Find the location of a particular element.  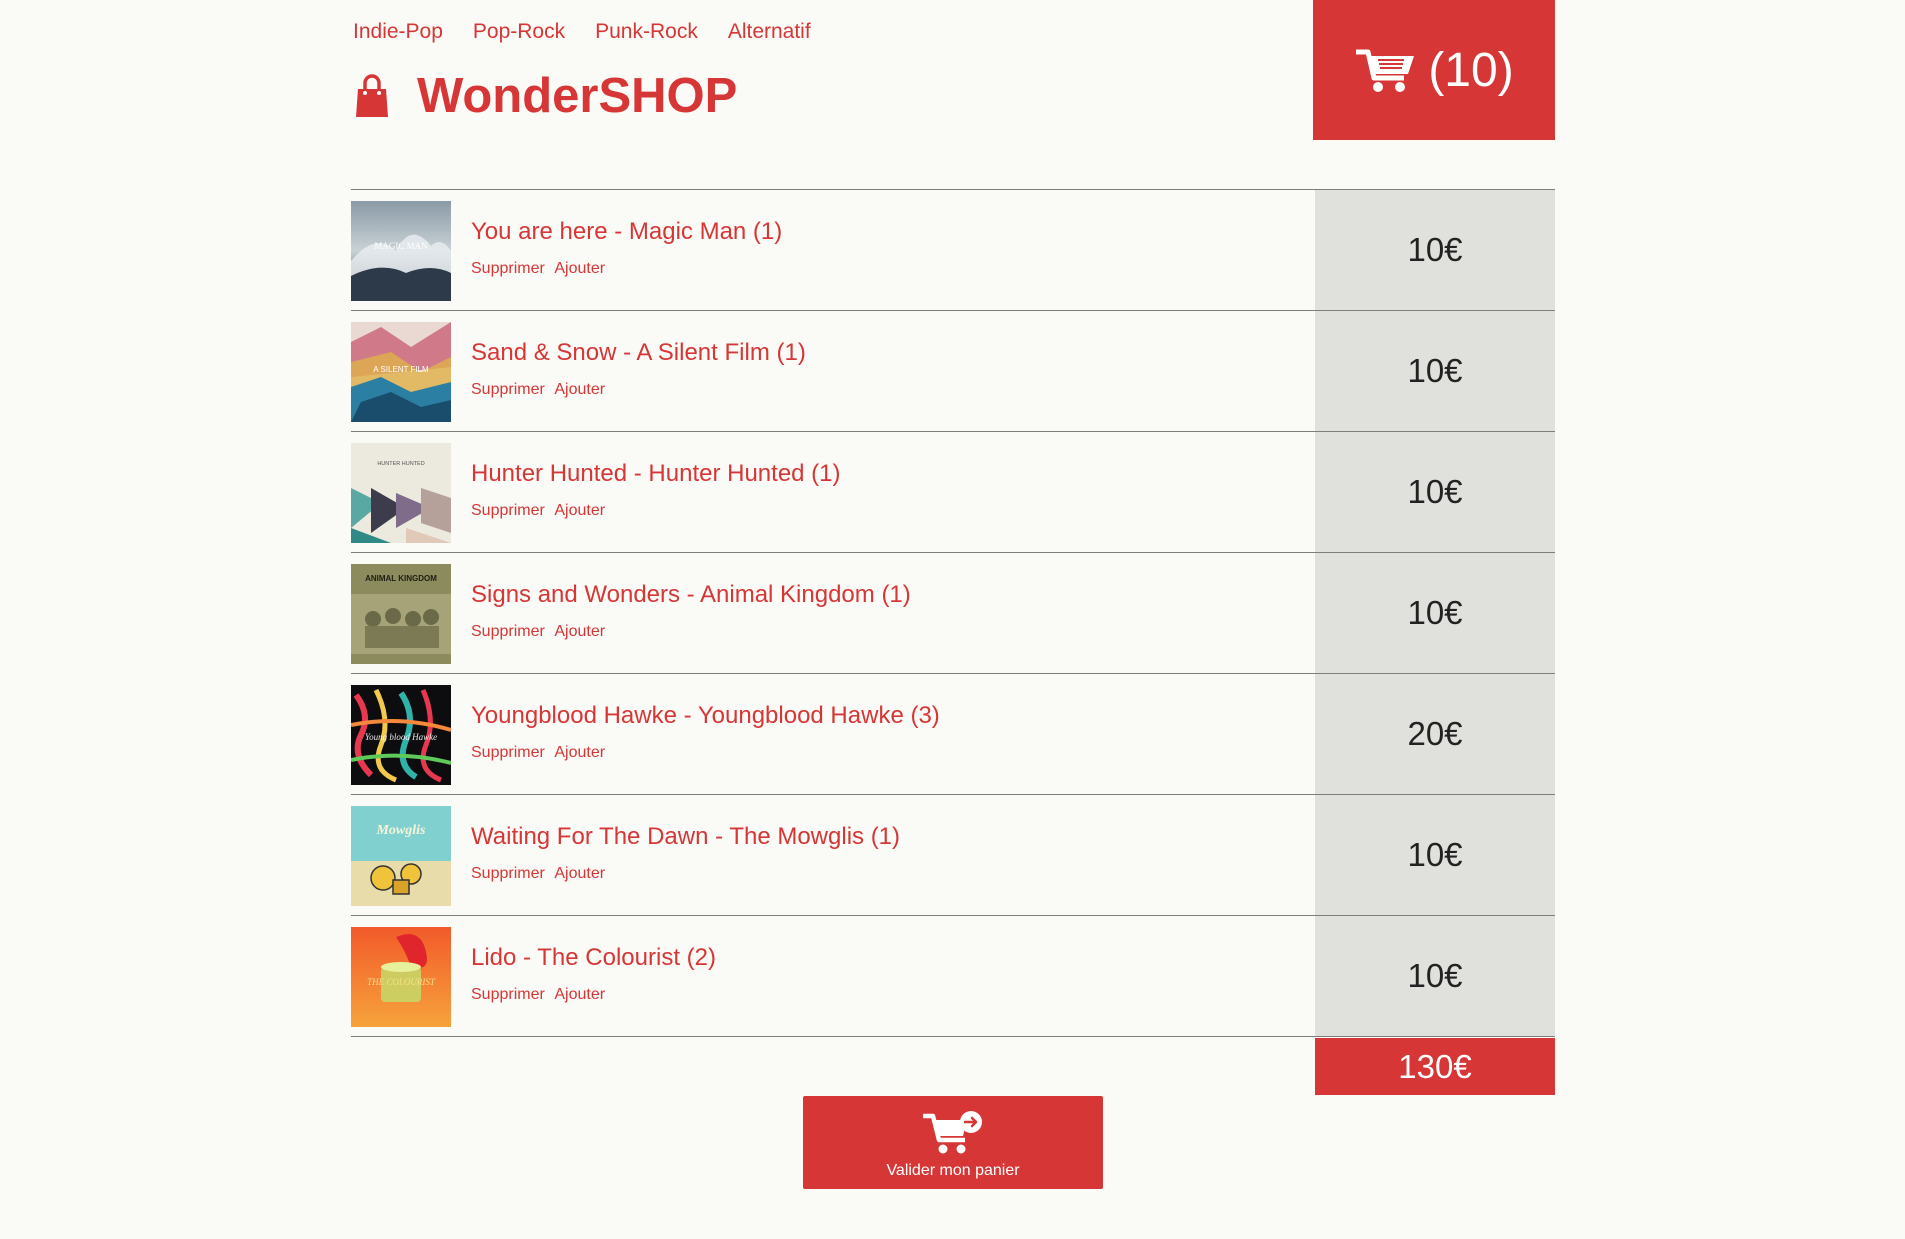

validate-cart-button: Valider mon panier is located at coordinates (953, 1142).